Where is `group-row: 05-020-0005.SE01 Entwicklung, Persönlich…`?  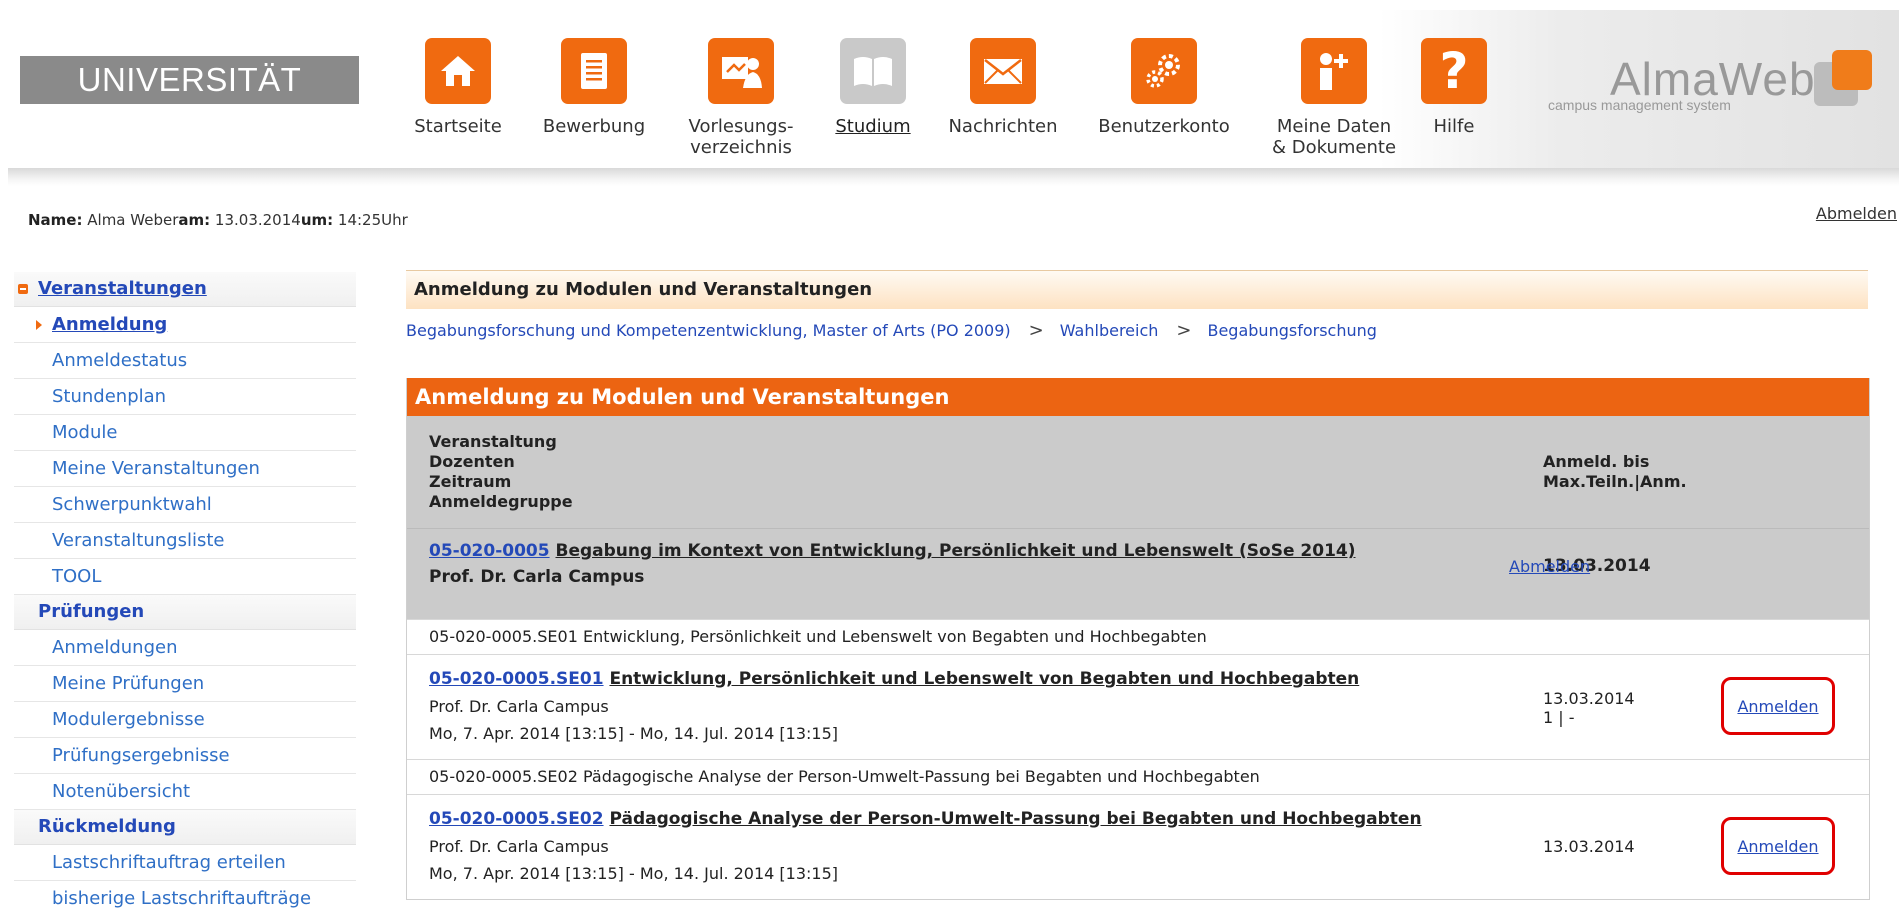
group-row: 05-020-0005.SE01 Entwicklung, Persönlich… is located at coordinates (1138, 636).